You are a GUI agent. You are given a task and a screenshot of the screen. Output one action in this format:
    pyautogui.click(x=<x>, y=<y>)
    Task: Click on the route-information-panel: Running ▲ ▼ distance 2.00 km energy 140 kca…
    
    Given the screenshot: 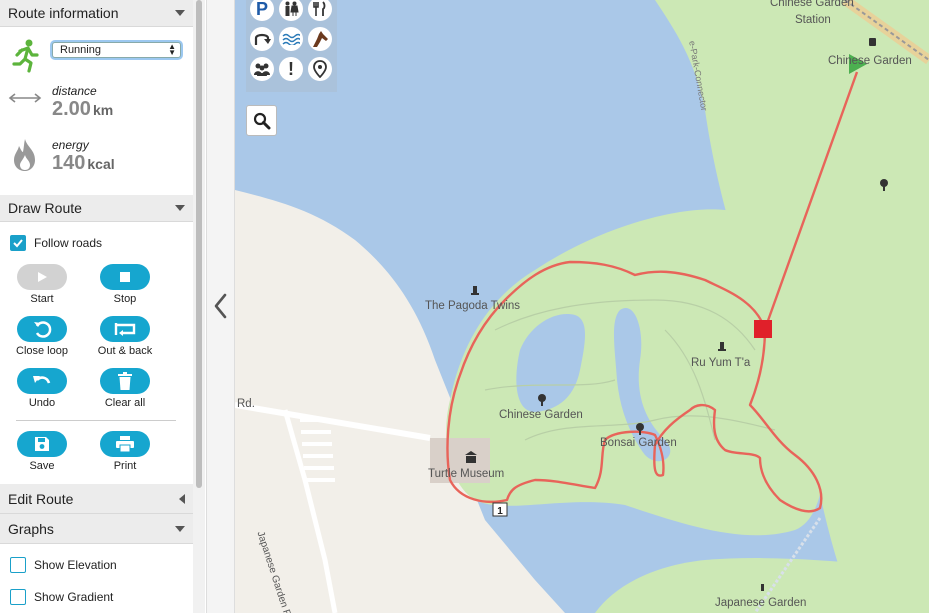 What is the action you would take?
    pyautogui.click(x=96, y=111)
    